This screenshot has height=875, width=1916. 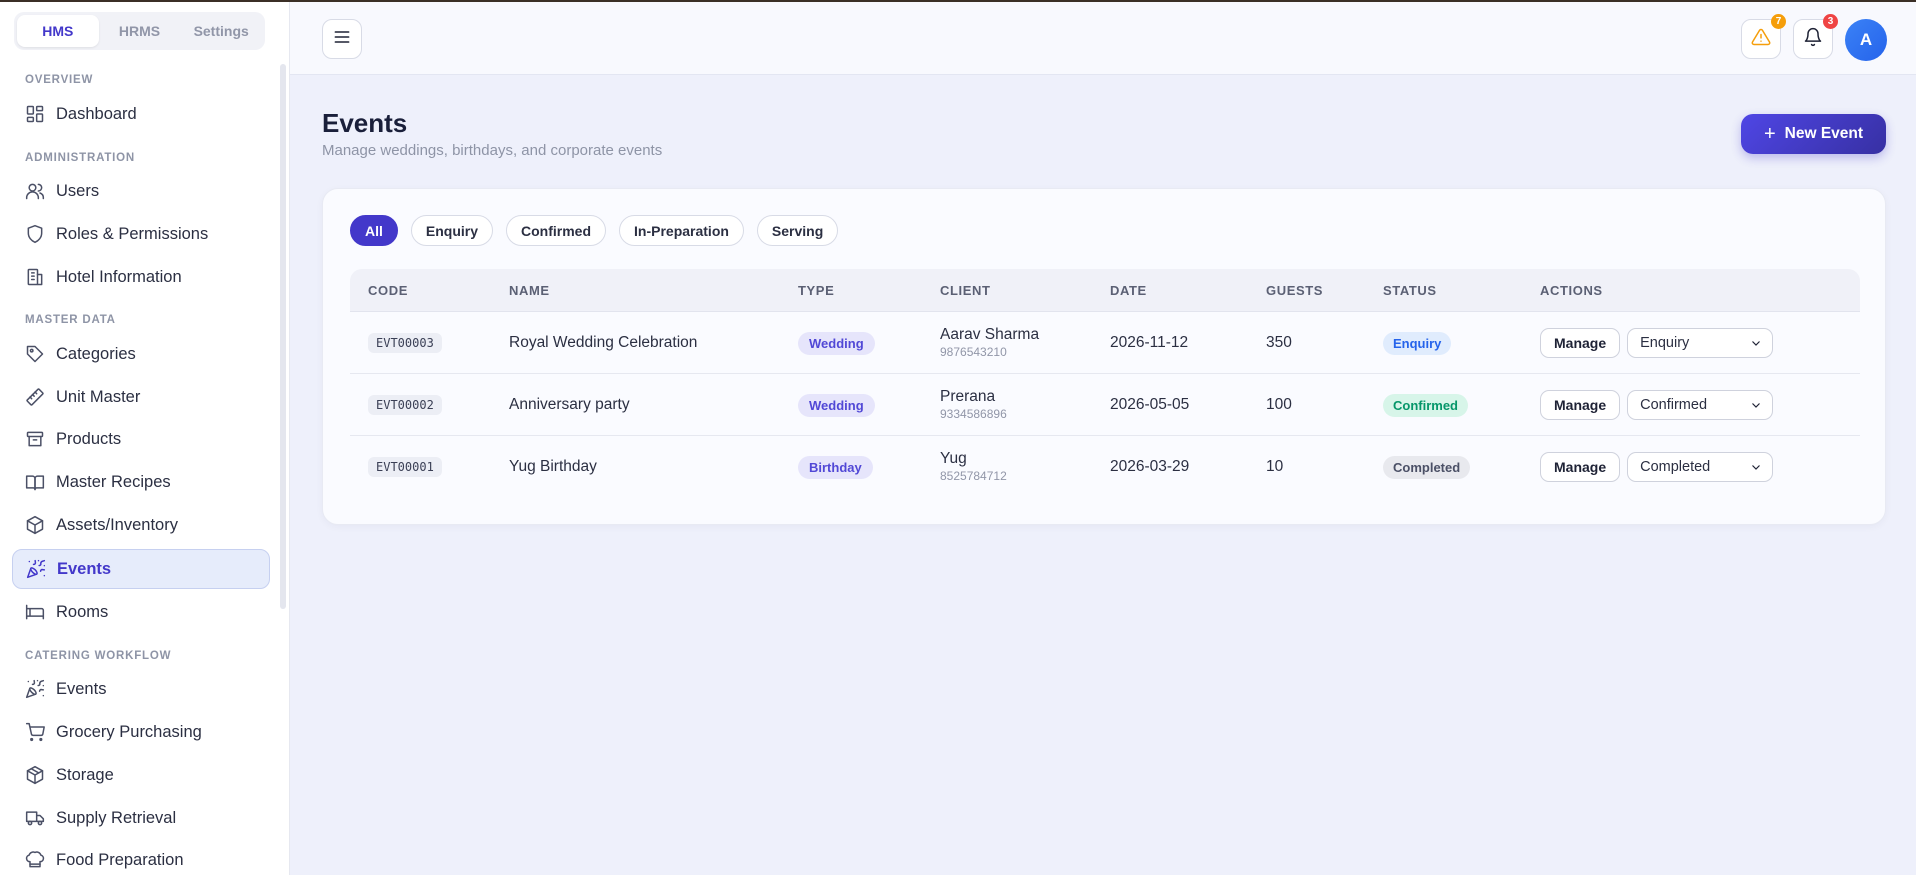 What do you see at coordinates (141, 612) in the screenshot?
I see `sidebar-item-rooms: Rooms` at bounding box center [141, 612].